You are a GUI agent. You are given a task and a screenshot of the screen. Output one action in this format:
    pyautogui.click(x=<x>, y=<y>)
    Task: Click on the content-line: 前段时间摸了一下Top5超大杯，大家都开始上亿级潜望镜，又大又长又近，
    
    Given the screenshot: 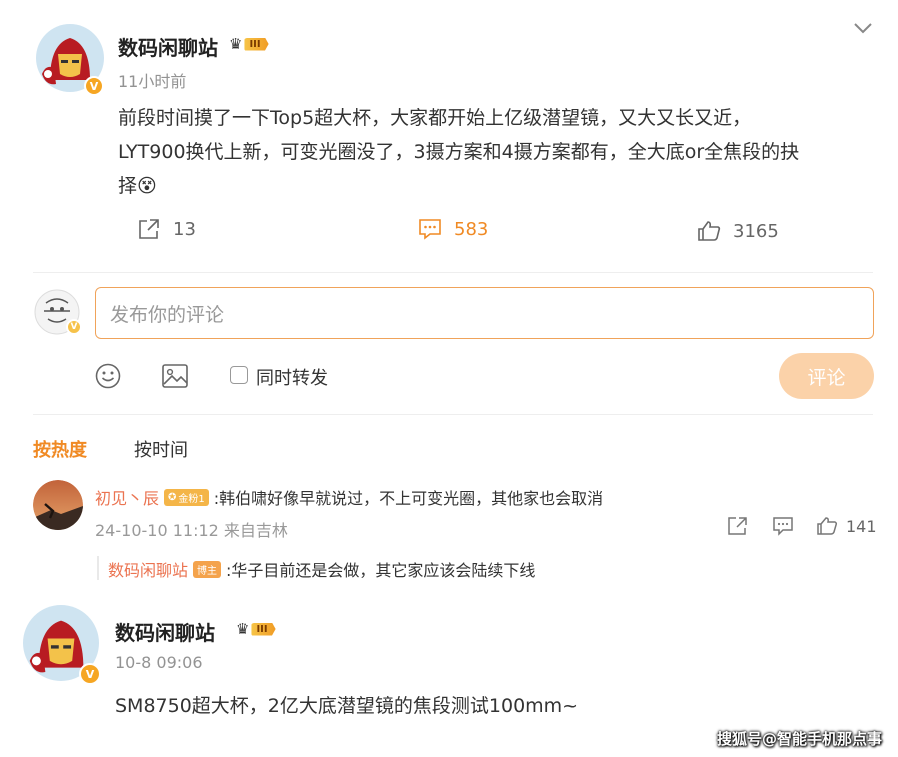 What is the action you would take?
    pyautogui.click(x=435, y=118)
    